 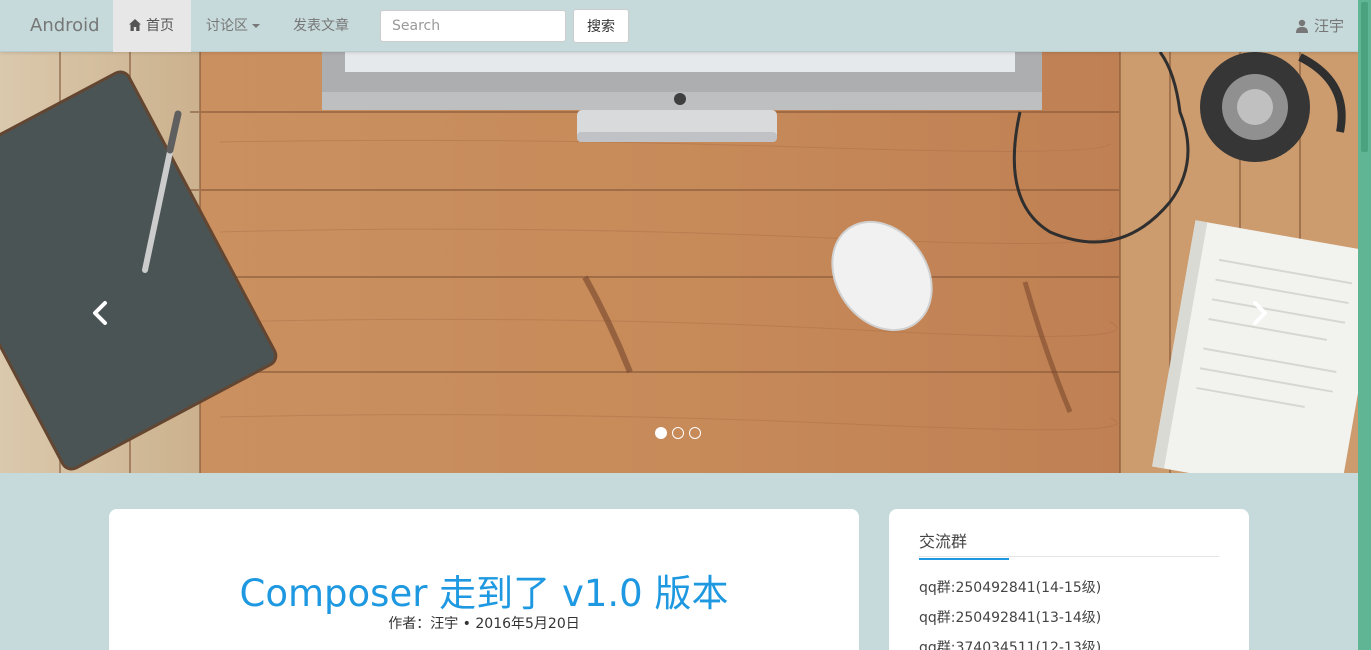 What do you see at coordinates (484, 624) in the screenshot?
I see `post-meta: 作者：汪宇 • 2016年5月20日` at bounding box center [484, 624].